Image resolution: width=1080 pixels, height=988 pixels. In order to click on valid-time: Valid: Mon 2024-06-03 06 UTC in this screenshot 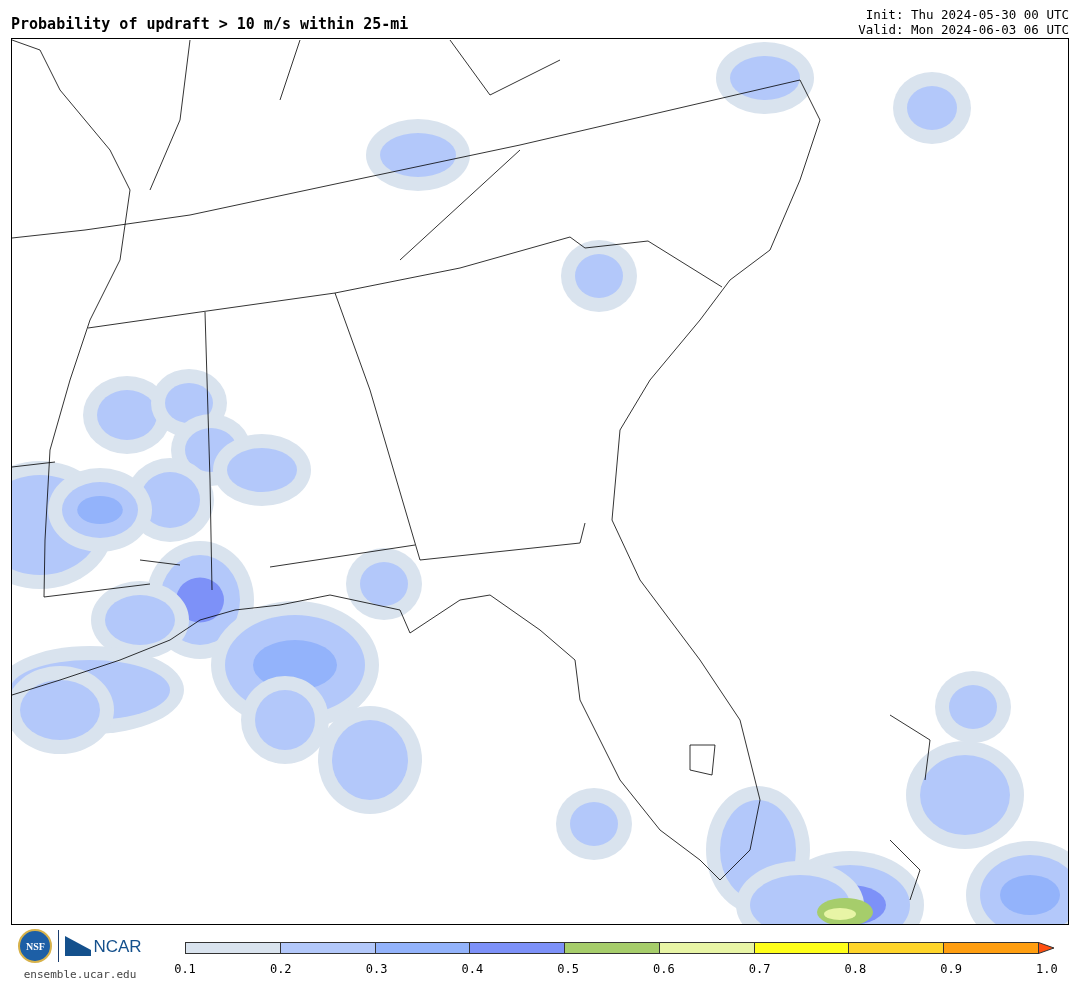, I will do `click(963, 29)`.